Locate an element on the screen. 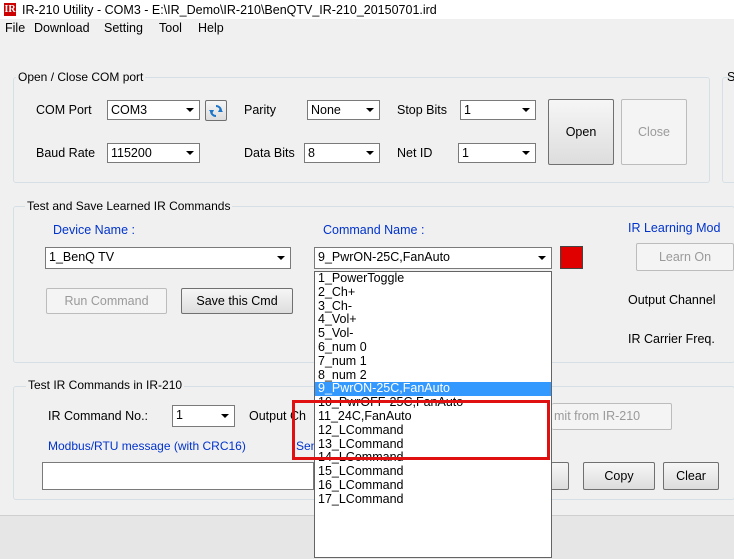 The width and height of the screenshot is (734, 559). highlight-box is located at coordinates (421, 430).